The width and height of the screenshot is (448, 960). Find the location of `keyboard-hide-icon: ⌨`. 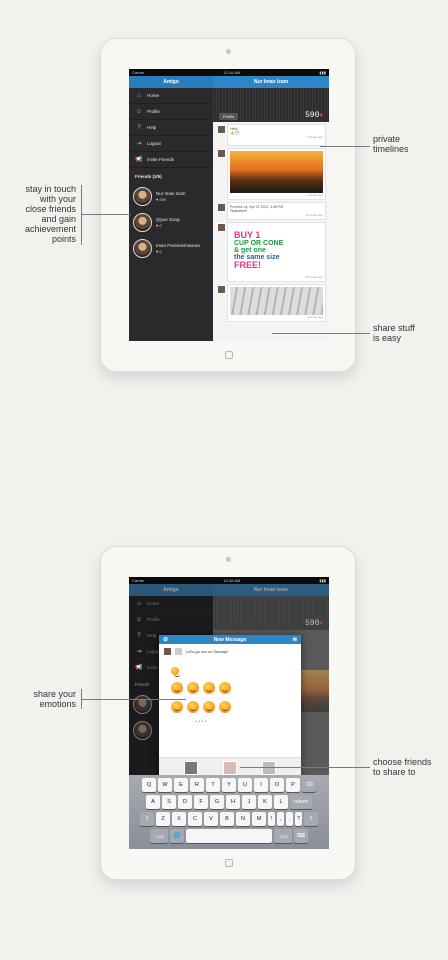

keyboard-hide-icon: ⌨ is located at coordinates (301, 836).